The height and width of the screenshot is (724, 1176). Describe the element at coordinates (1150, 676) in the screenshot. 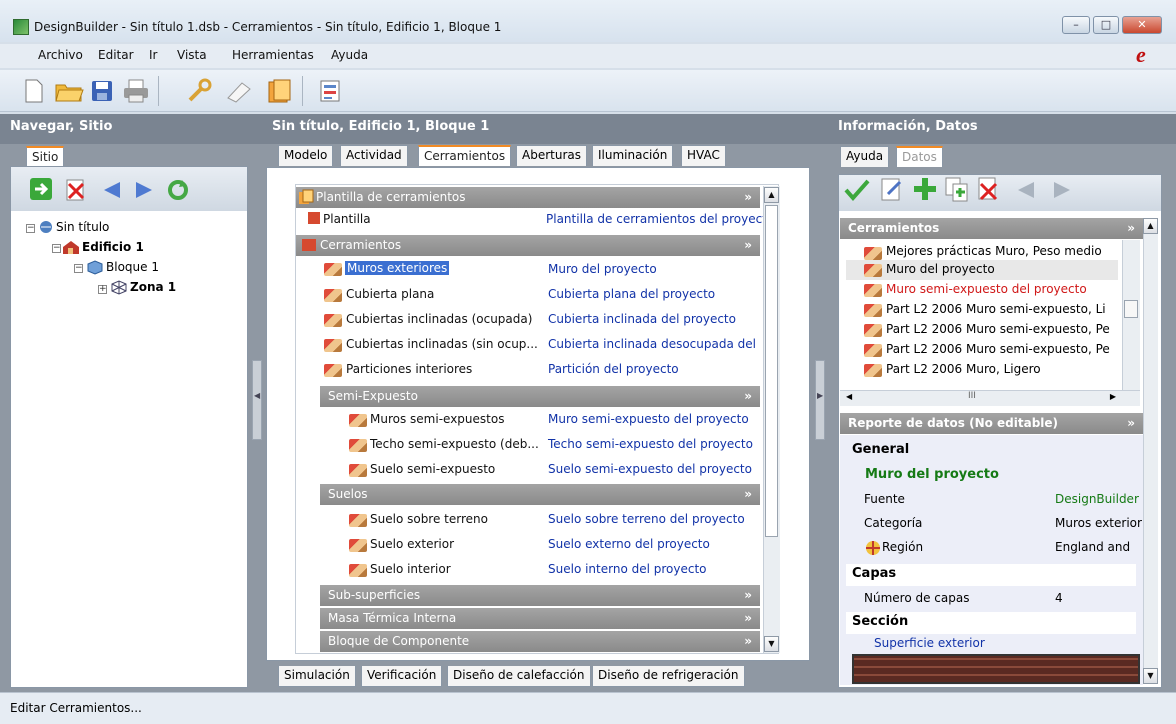

I see `panel-scroll-down-button: ▼` at that location.